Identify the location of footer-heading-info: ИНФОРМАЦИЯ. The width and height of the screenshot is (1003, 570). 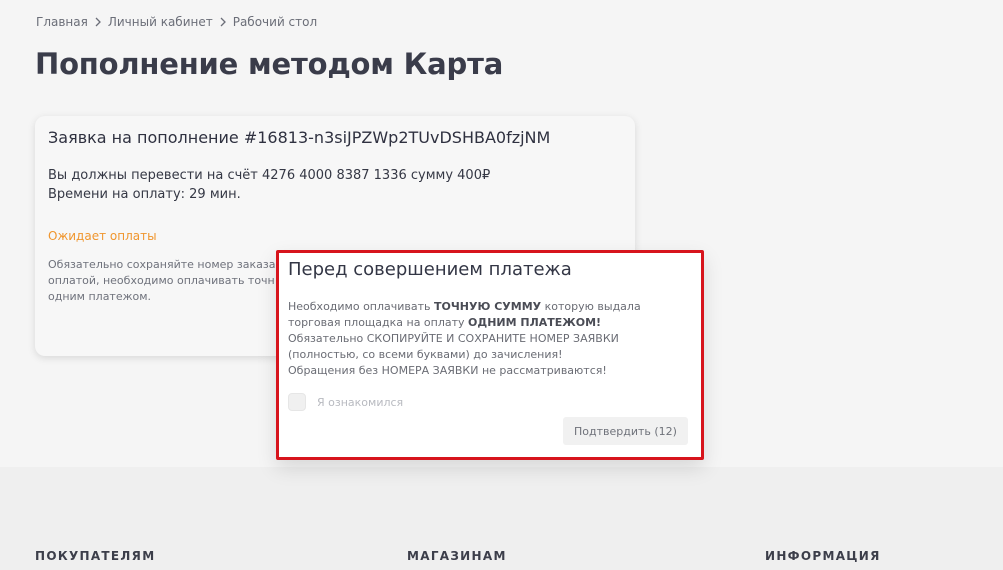
(823, 556).